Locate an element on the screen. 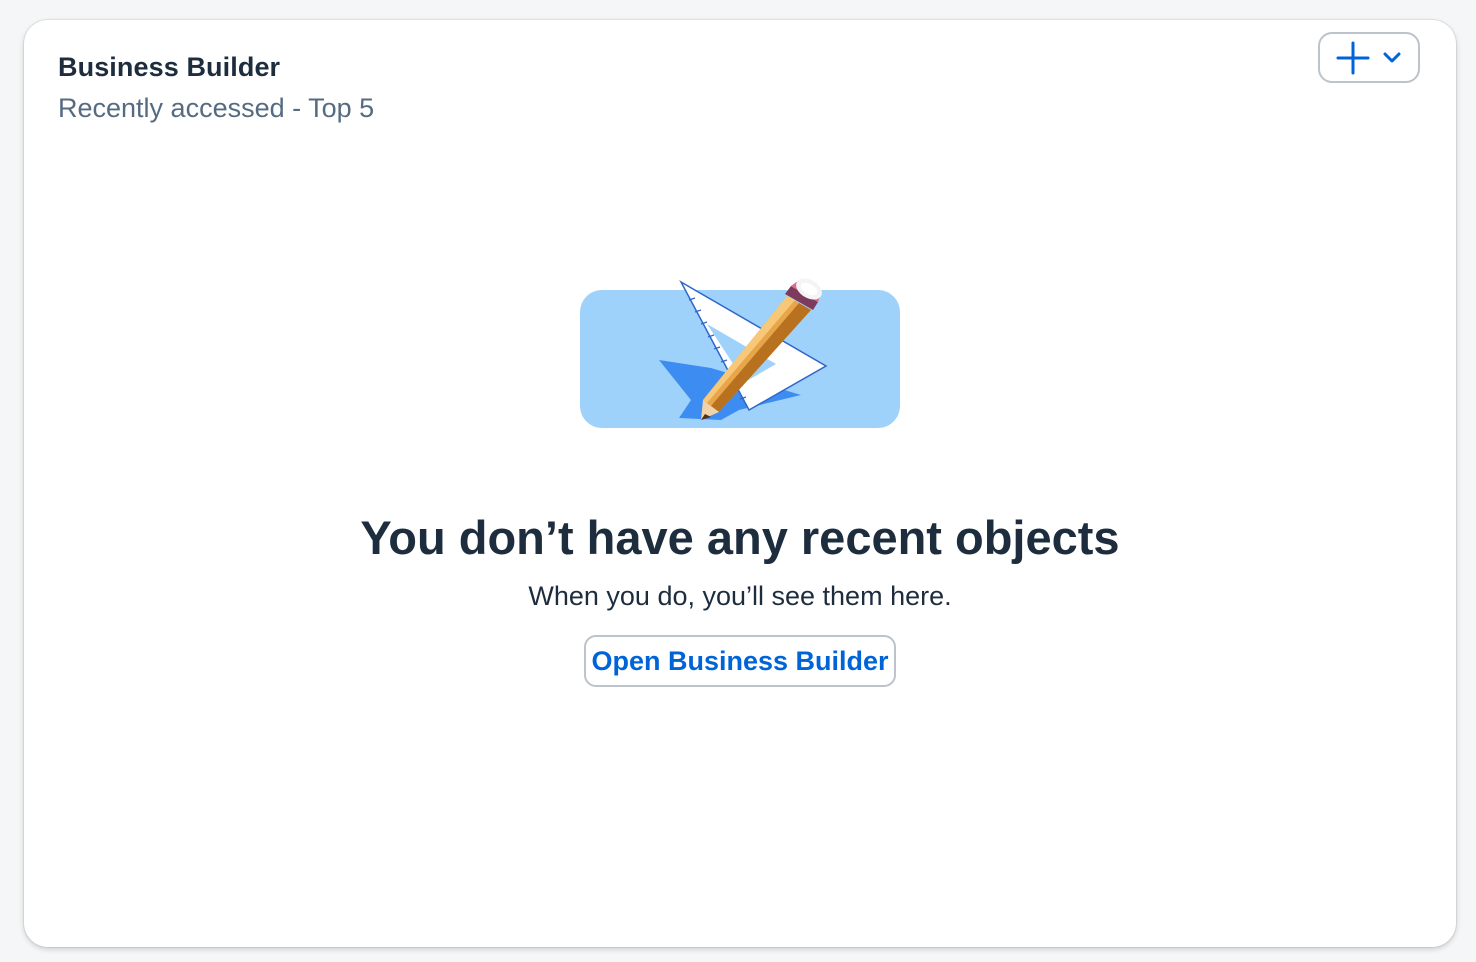 The image size is (1476, 962). plus-icon is located at coordinates (1353, 58).